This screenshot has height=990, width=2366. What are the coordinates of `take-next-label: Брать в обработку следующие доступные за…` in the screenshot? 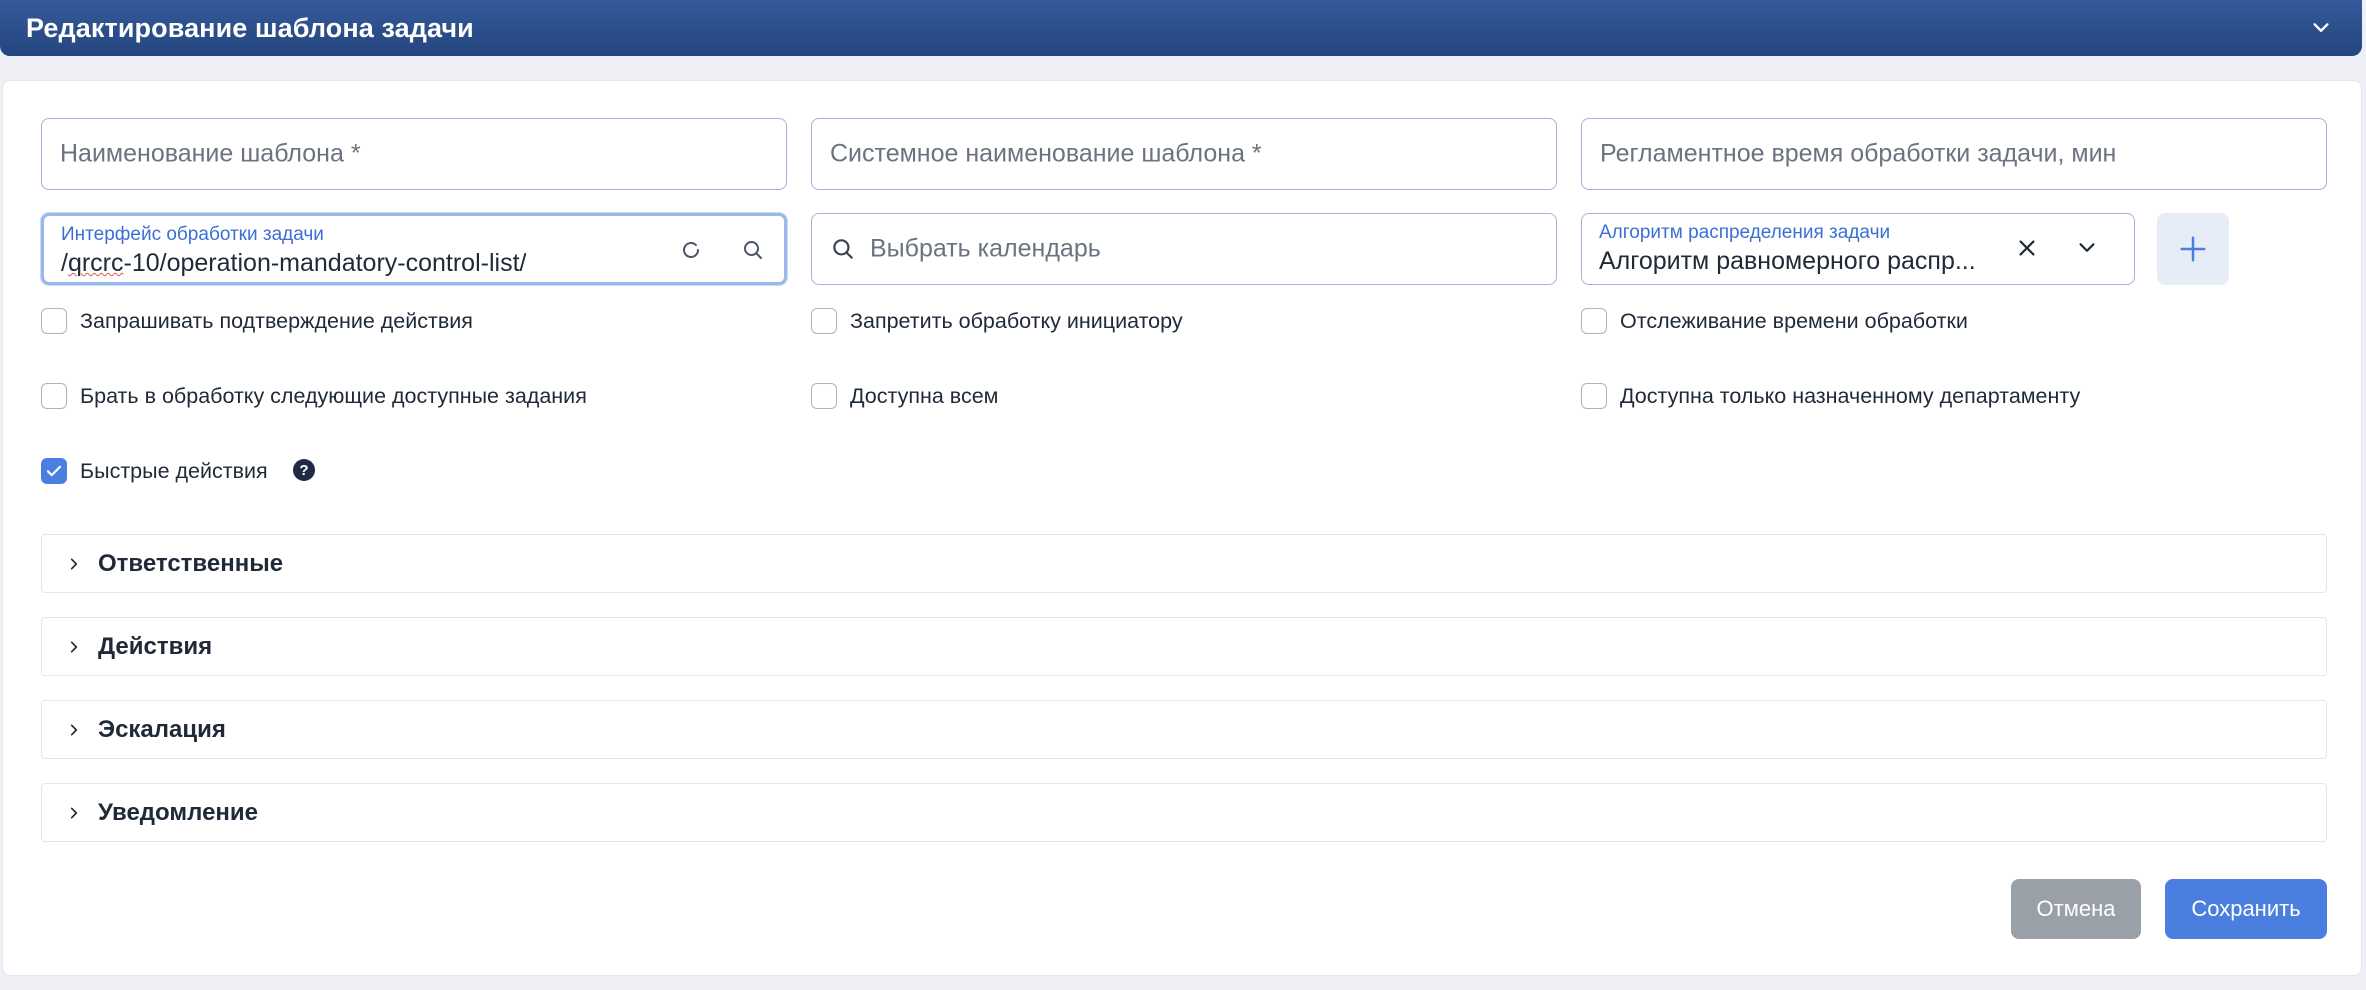 It's located at (333, 395).